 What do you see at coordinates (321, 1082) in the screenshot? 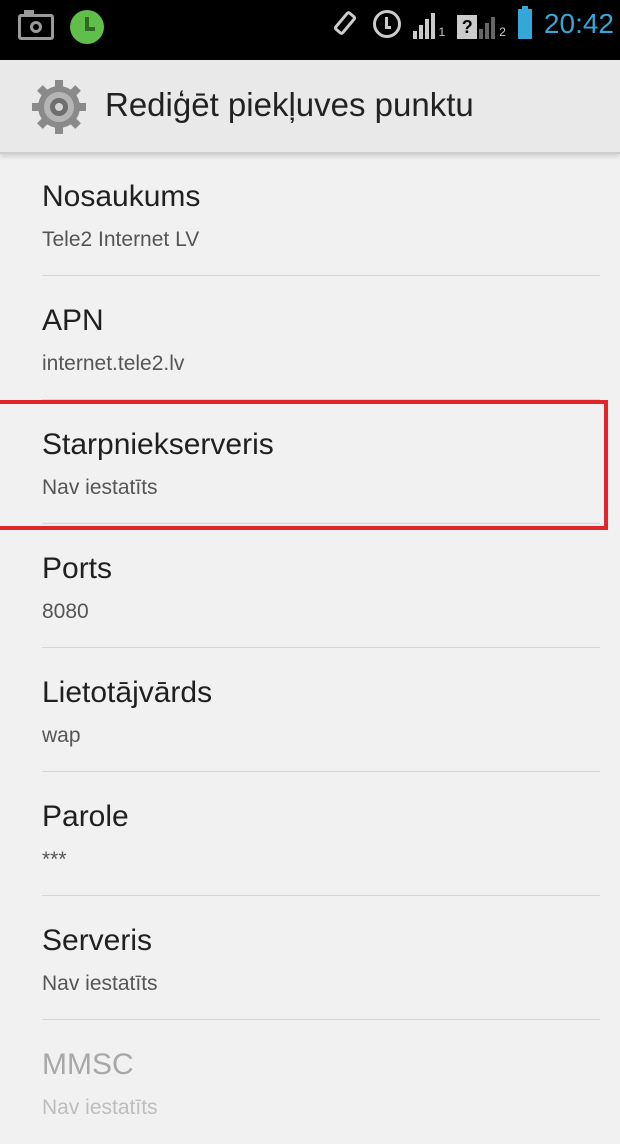
I see `pref-item-mmsc: MMSC Nav iestatīts` at bounding box center [321, 1082].